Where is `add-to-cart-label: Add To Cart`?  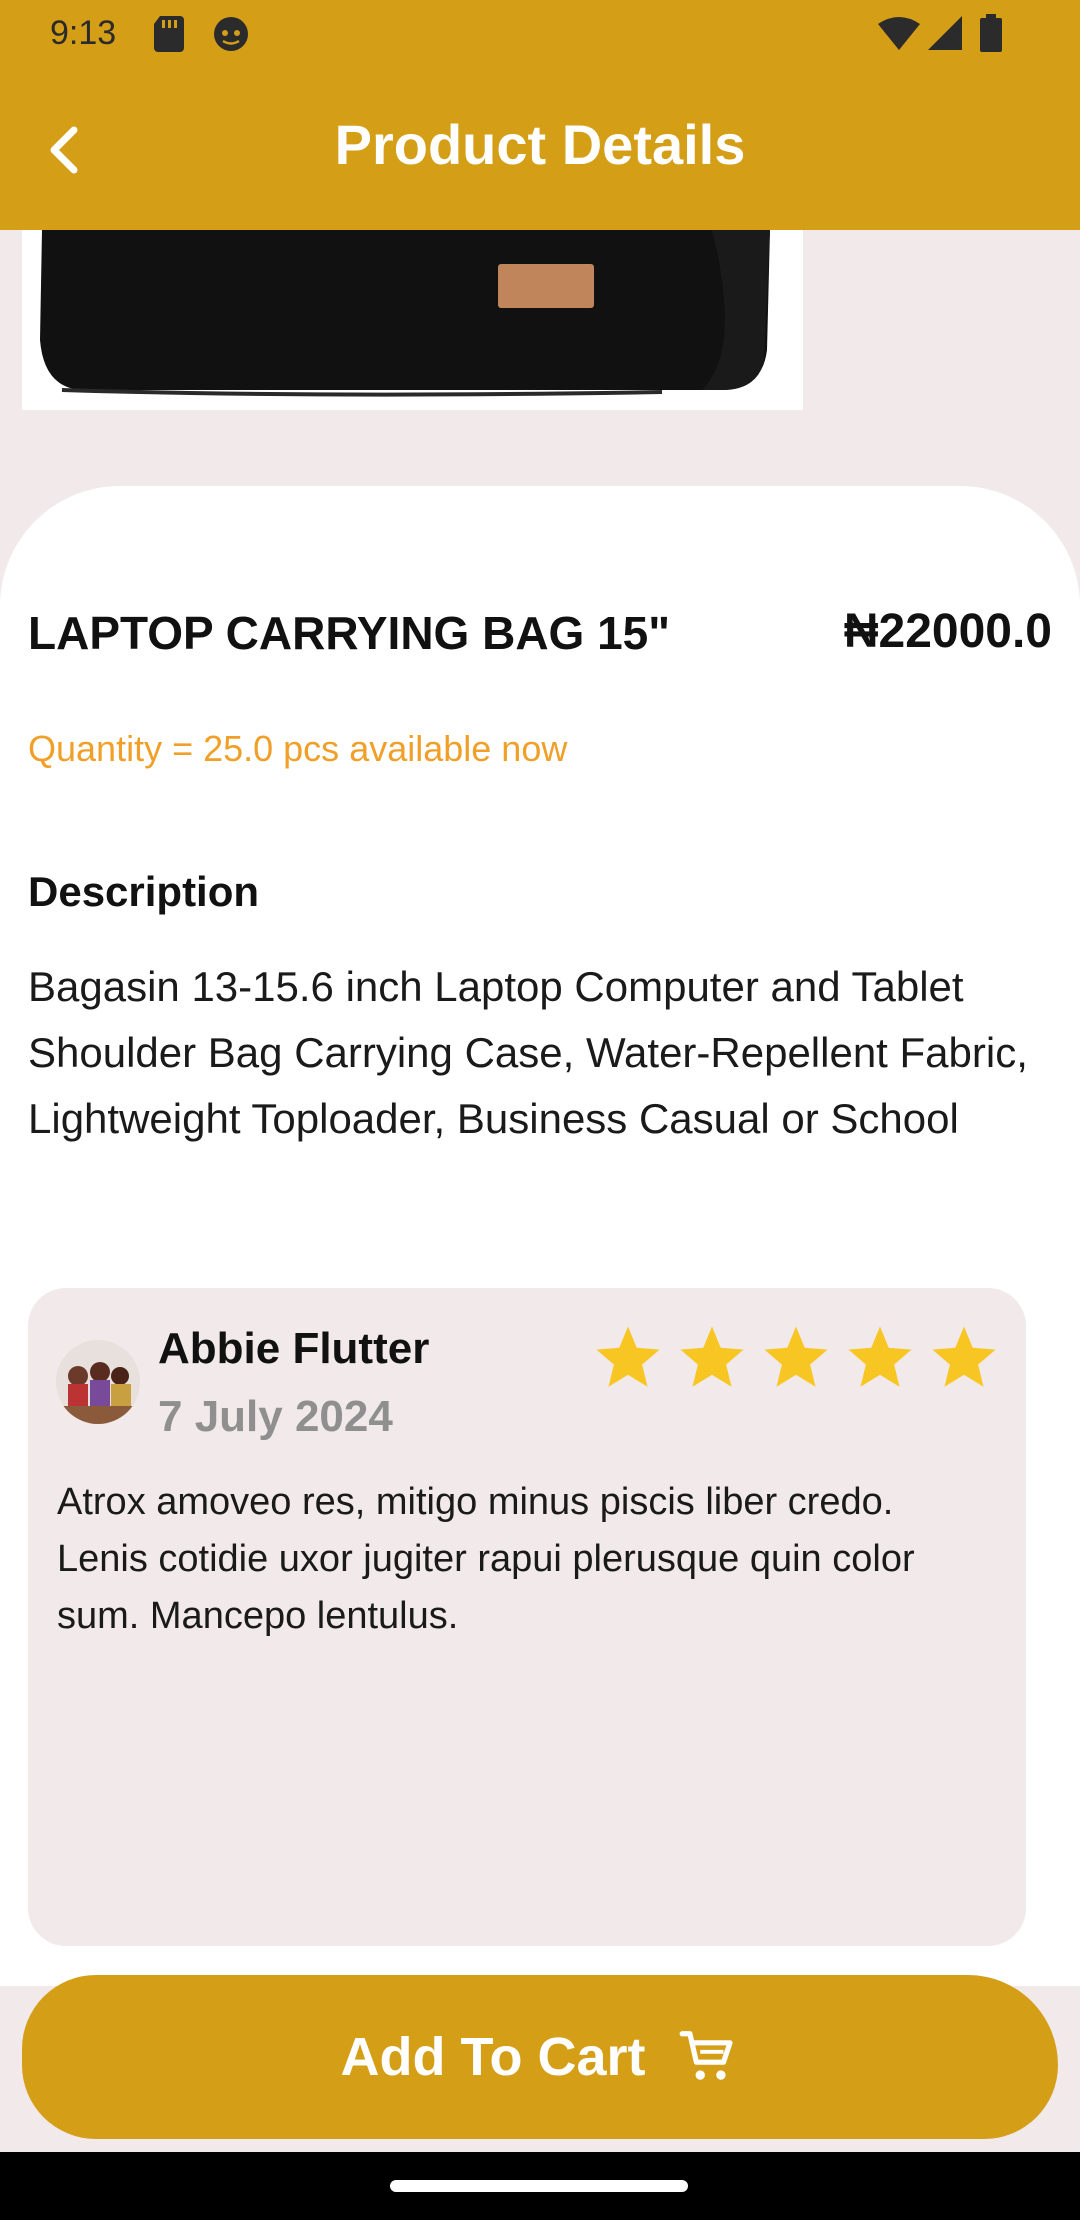
add-to-cart-label: Add To Cart is located at coordinates (493, 2057).